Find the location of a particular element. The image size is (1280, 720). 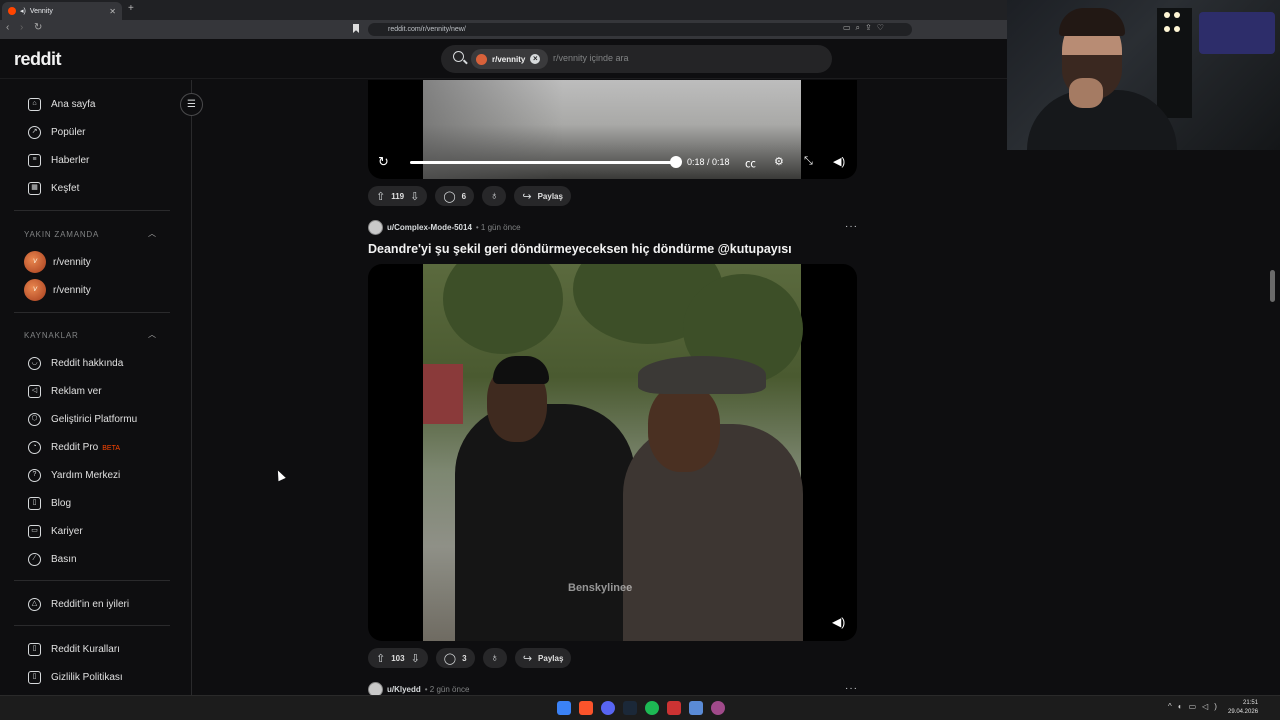

chip-label: r/vennity is located at coordinates (509, 59).